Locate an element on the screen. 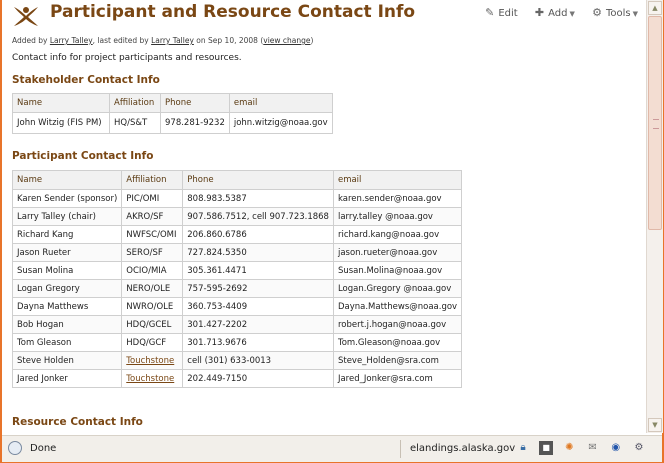 This screenshot has height=463, width=664. status-globe-icon is located at coordinates (15, 448).